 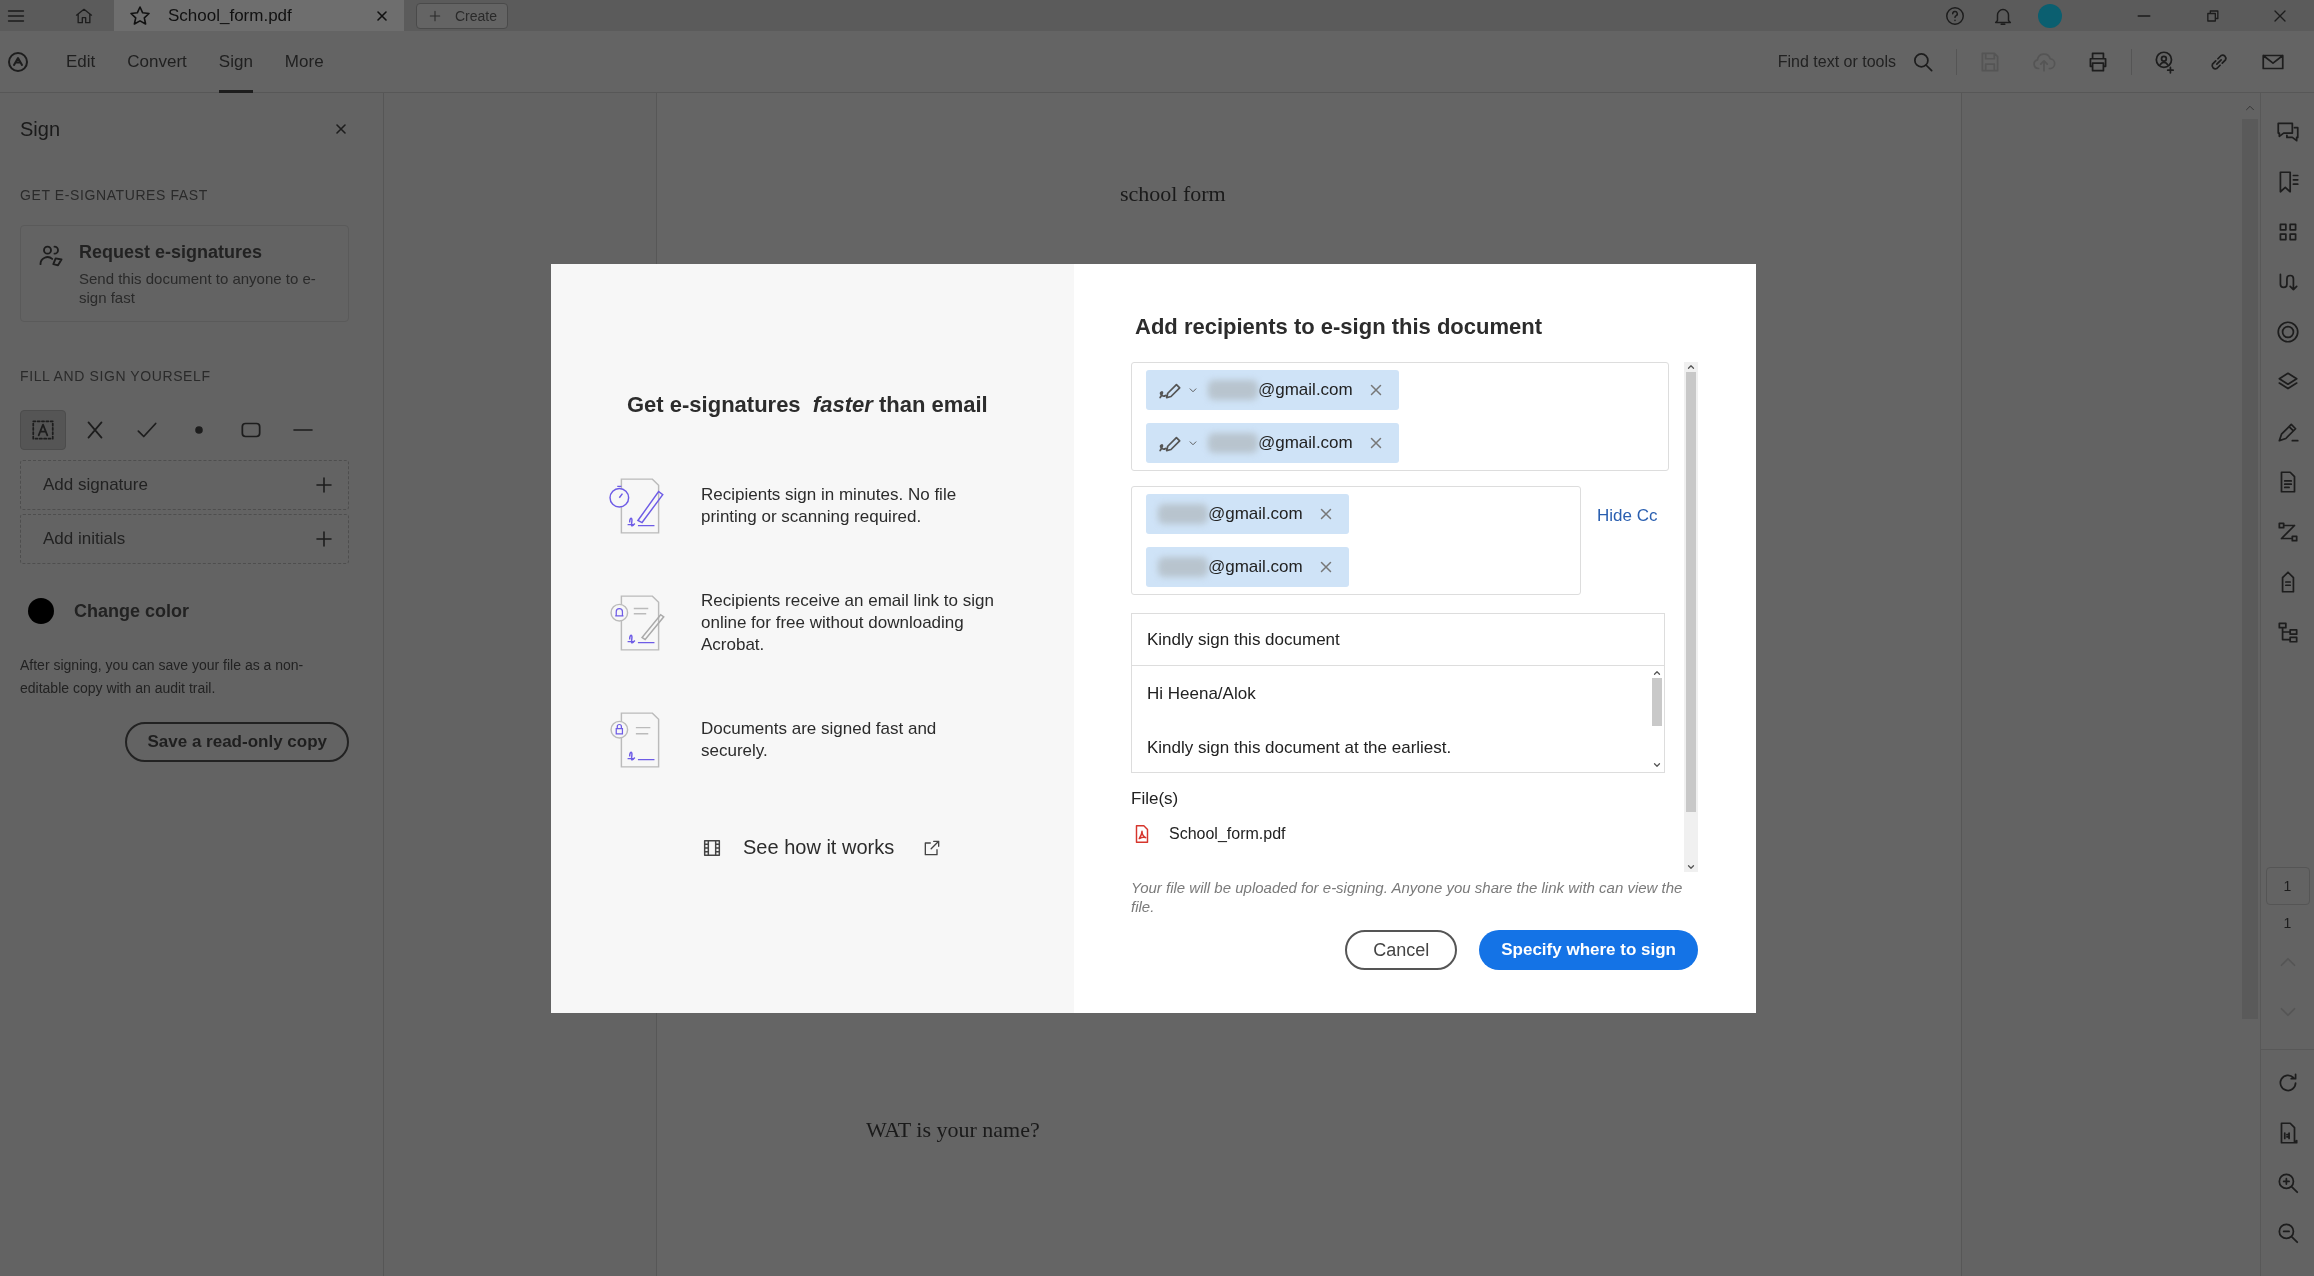 I want to click on change-color-link: Change color, so click(x=131, y=611).